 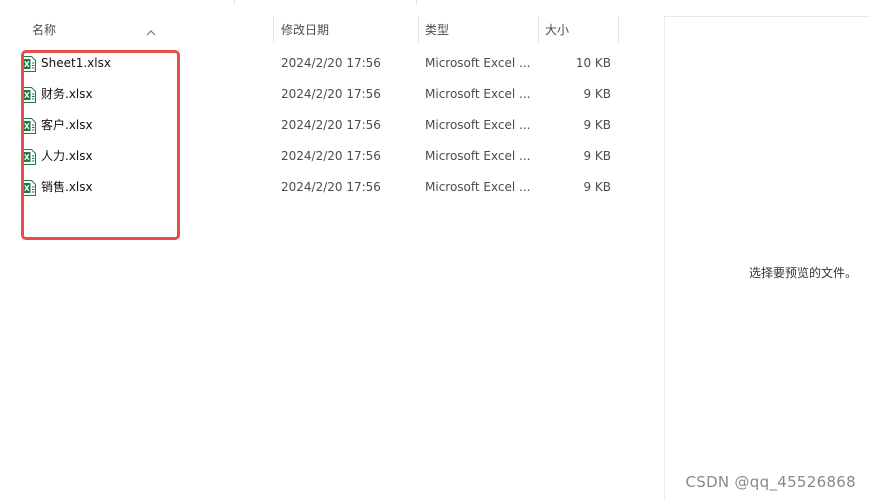 I want to click on column-header-row: 名称 修改日期 类型 大小, so click(x=332, y=29).